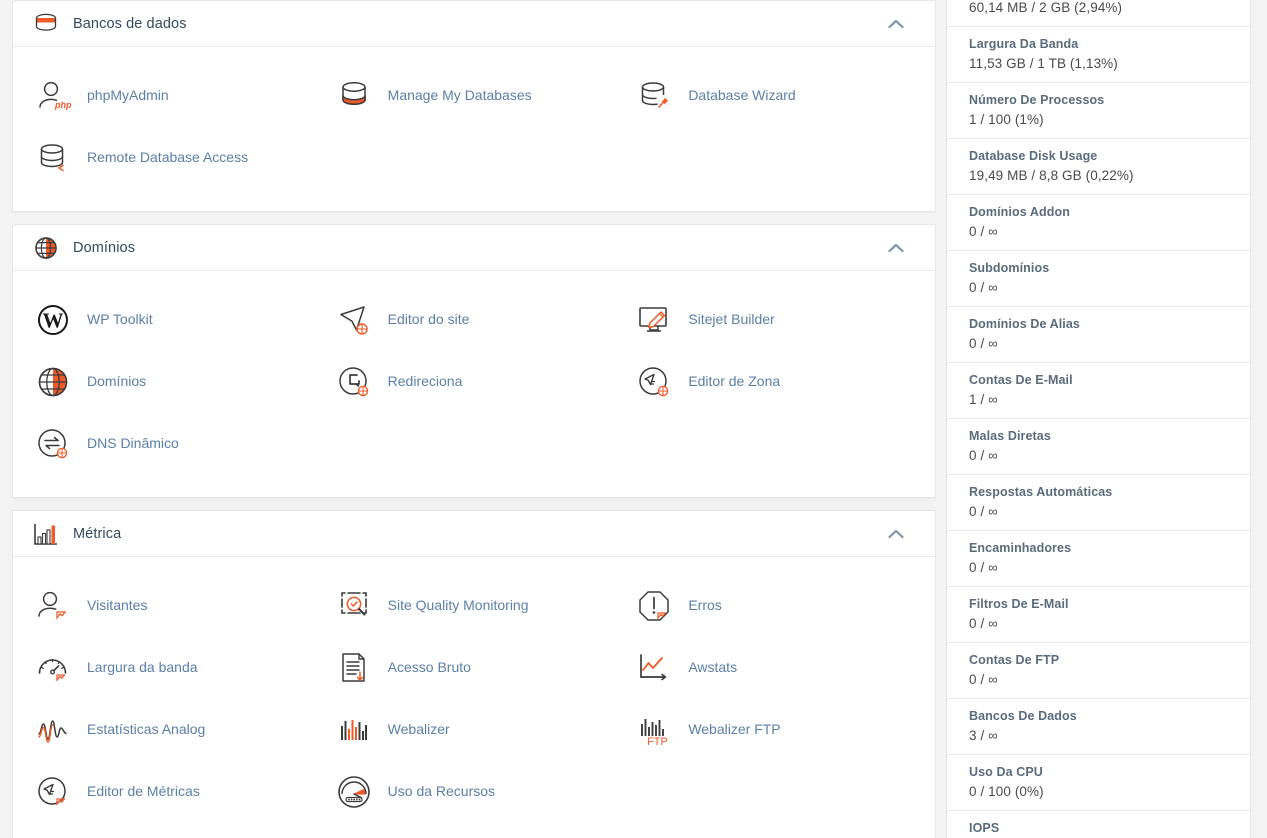  Describe the element at coordinates (130, 23) in the screenshot. I see `section-title: Bancos de dados` at that location.